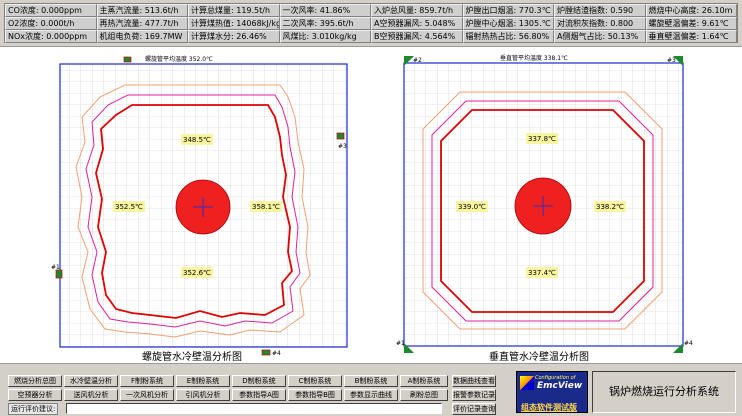 The width and height of the screenshot is (742, 416). I want to click on vertical-marker-label-4: #4, so click(688, 343).